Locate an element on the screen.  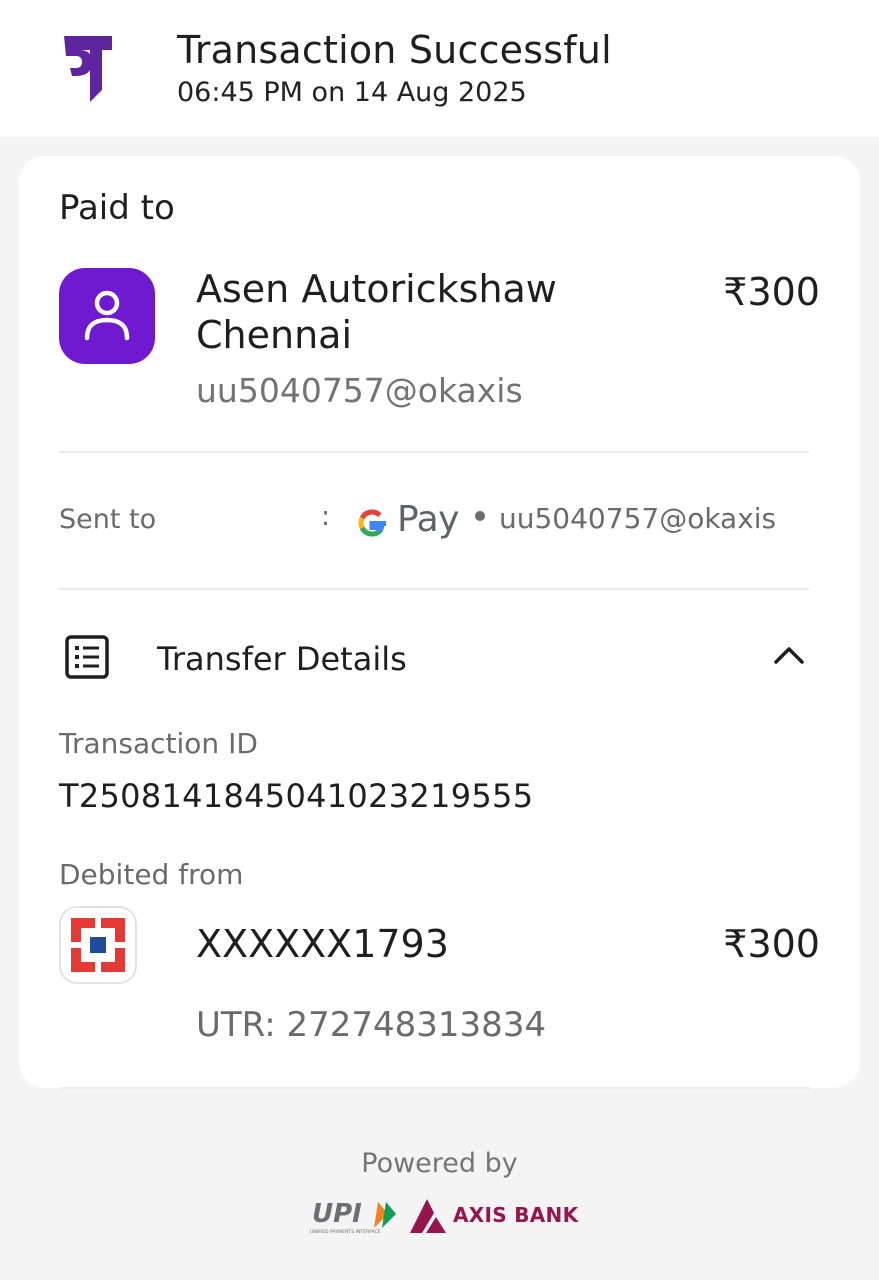
transaction-status-title: Transaction Successful is located at coordinates (394, 50).